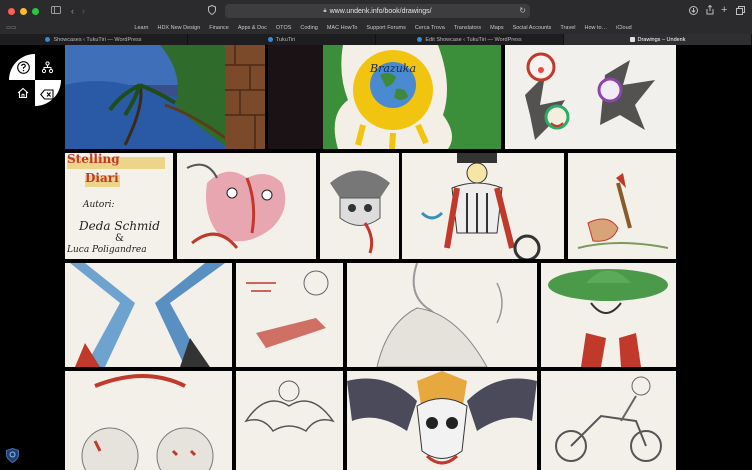 The image size is (752, 470). I want to click on drawing-tile-skeleton-rider, so click(483, 206).